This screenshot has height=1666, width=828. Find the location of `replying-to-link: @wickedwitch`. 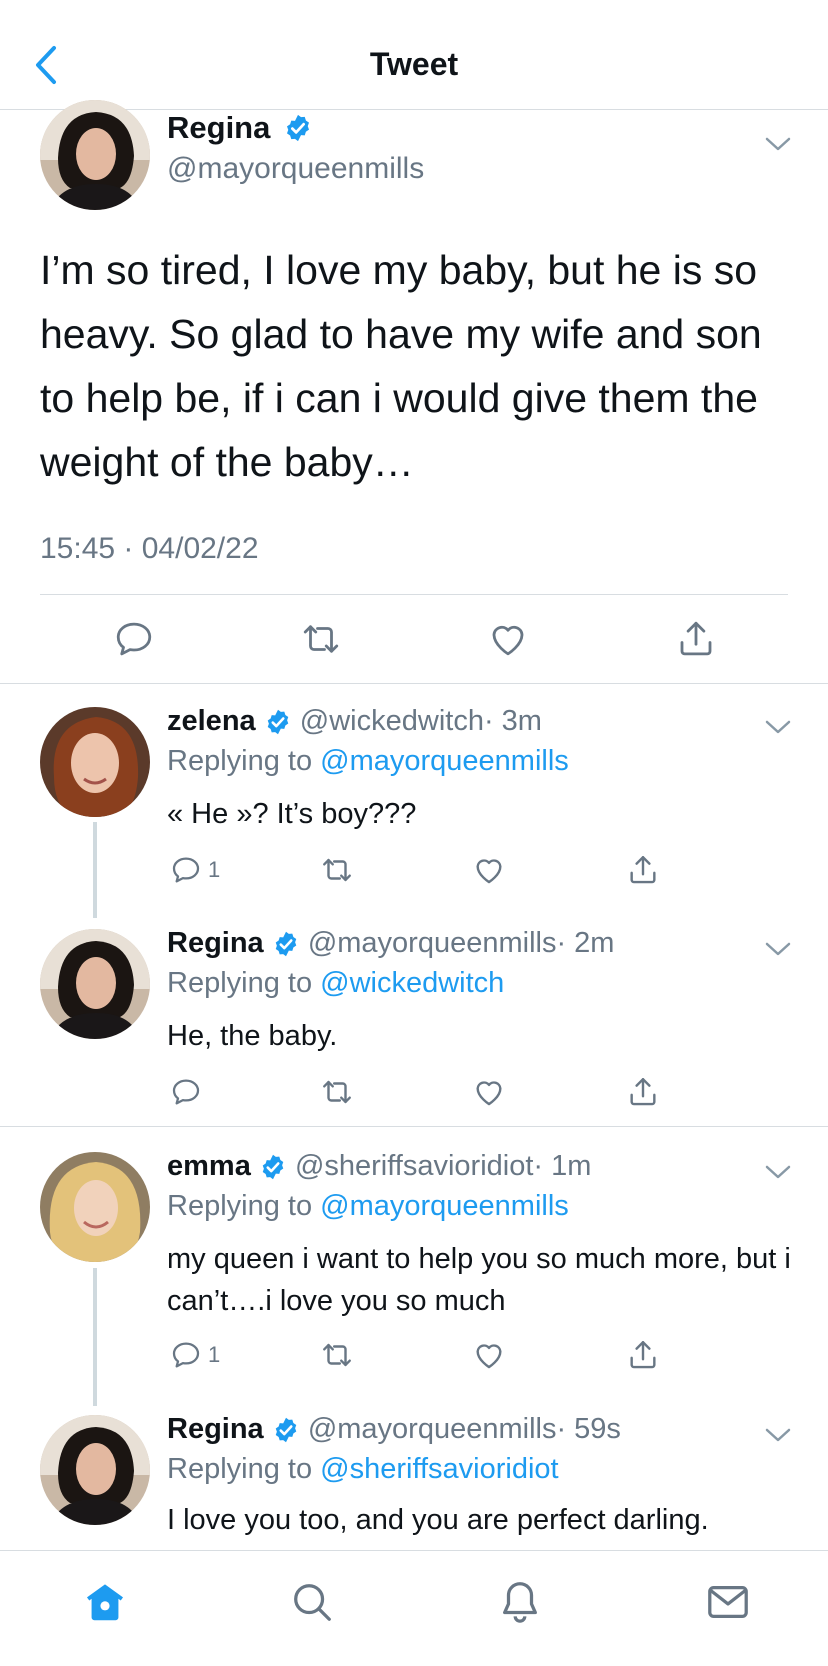

replying-to-link: @wickedwitch is located at coordinates (412, 983).